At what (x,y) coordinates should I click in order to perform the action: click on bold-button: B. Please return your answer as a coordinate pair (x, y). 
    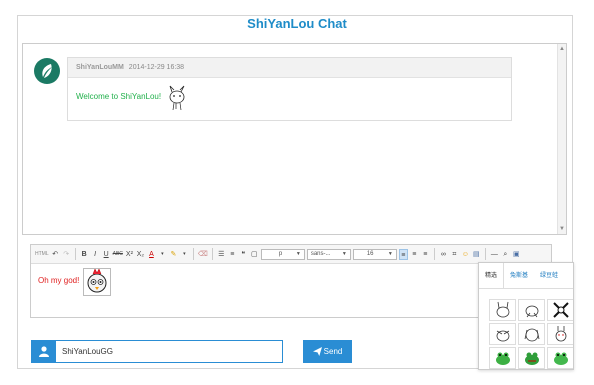
    Looking at the image, I should click on (84, 254).